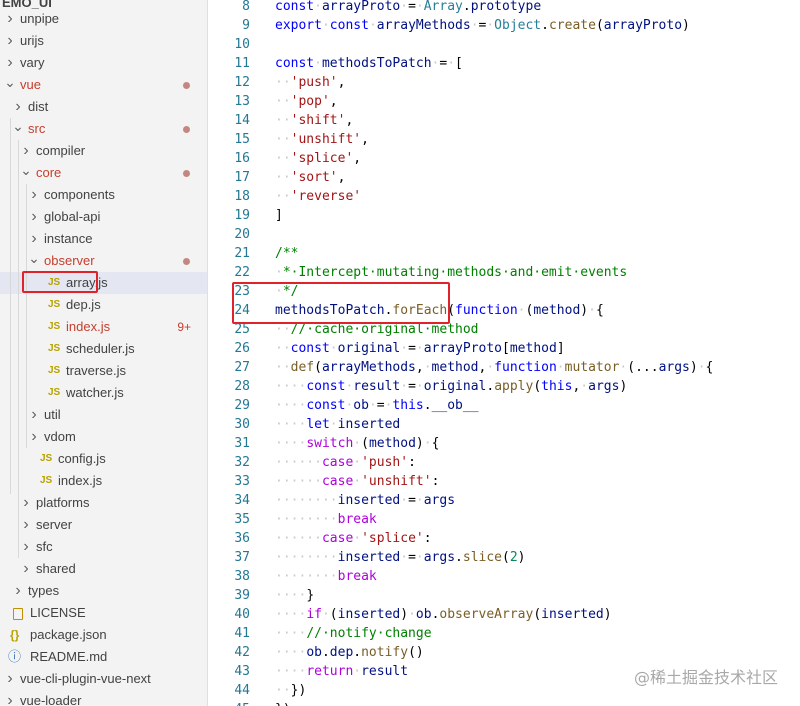 Image resolution: width=800 pixels, height=706 pixels. What do you see at coordinates (504, 44) in the screenshot?
I see `code-line: 10` at bounding box center [504, 44].